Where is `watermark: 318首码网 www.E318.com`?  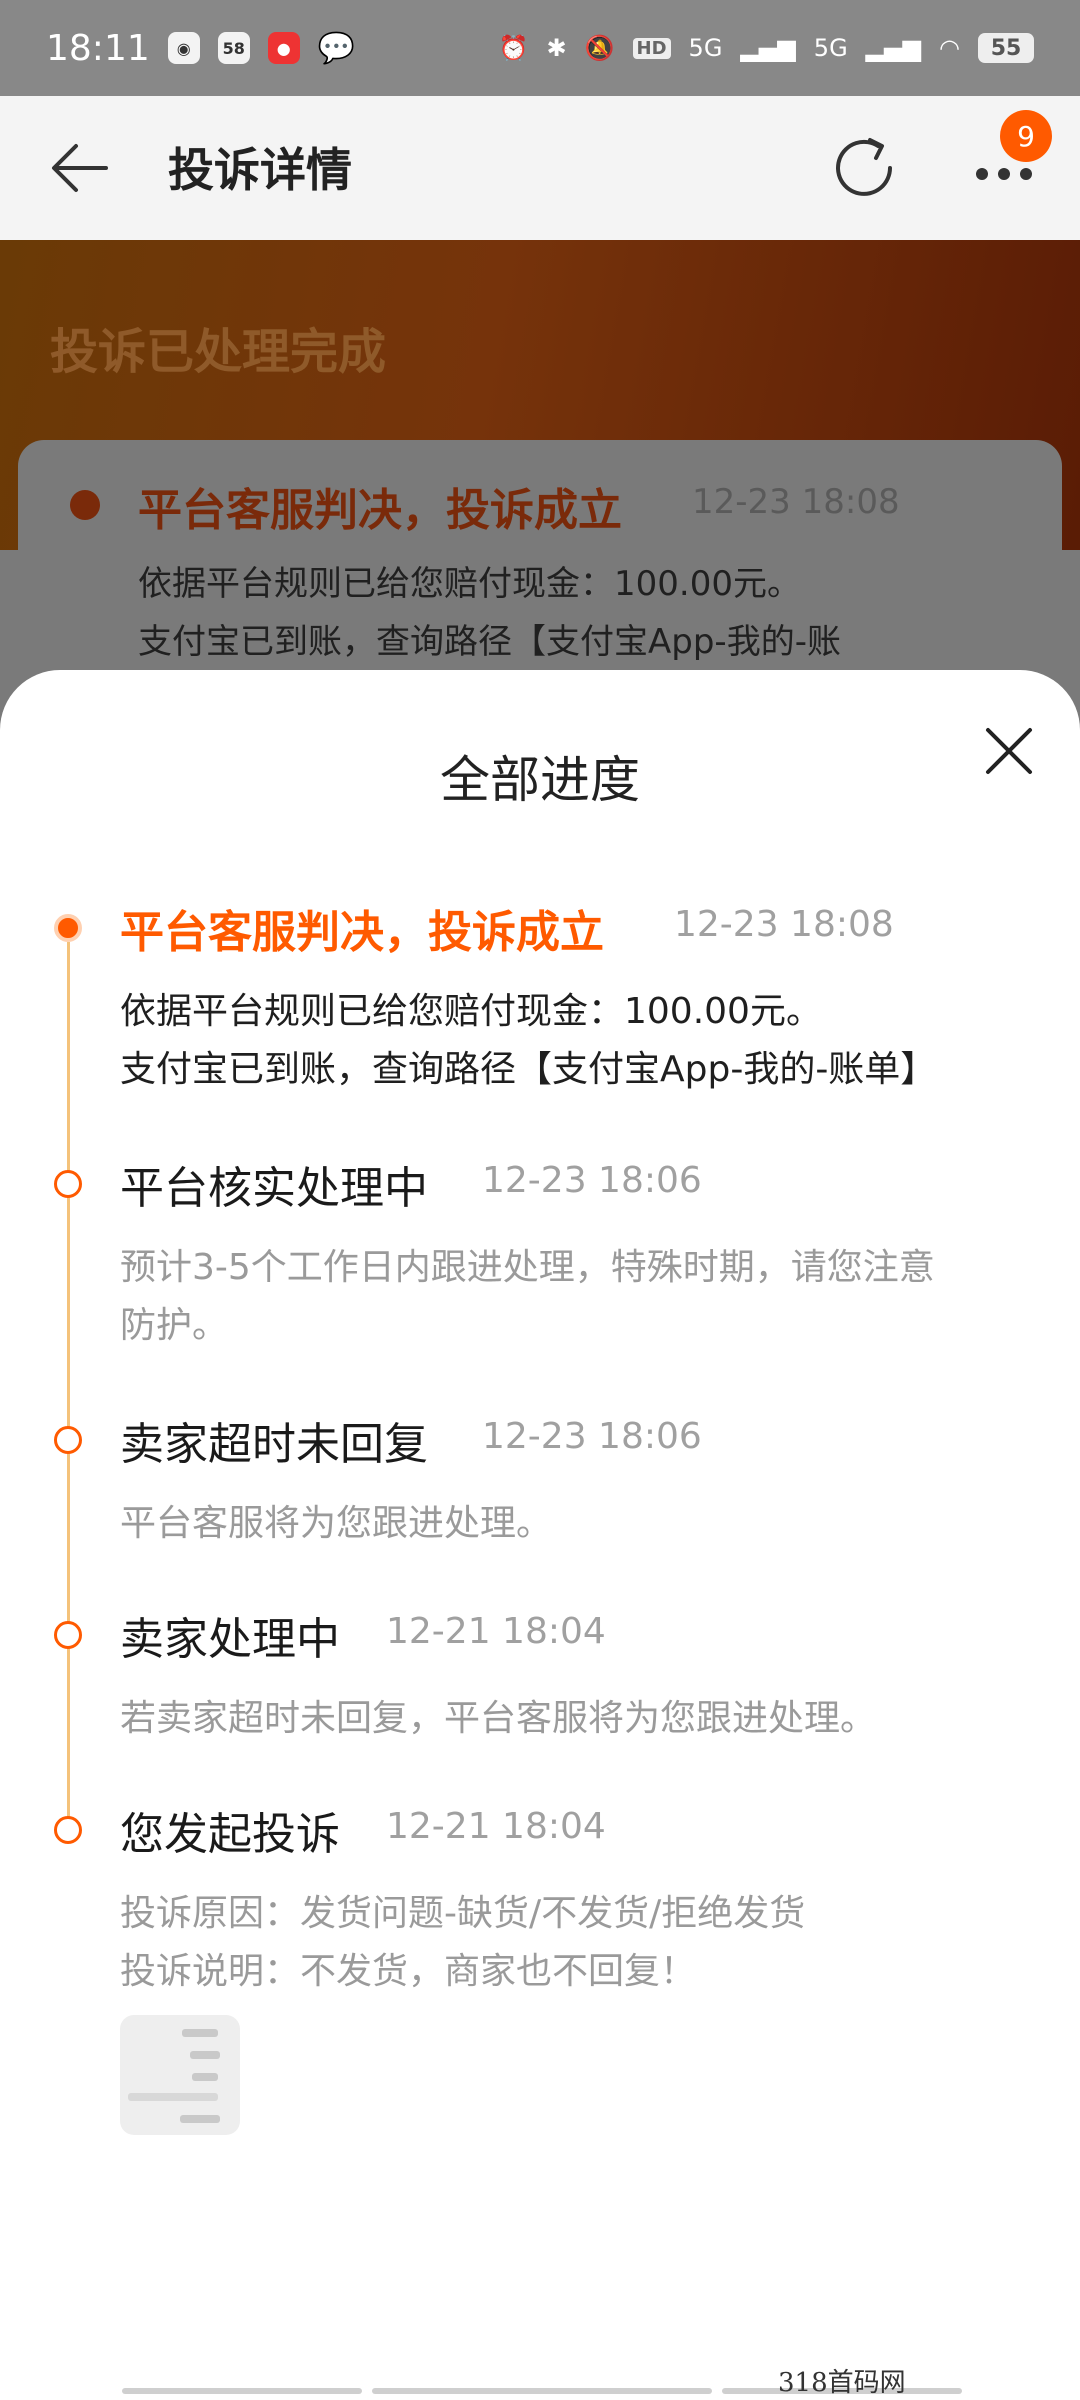 watermark: 318首码网 www.E318.com is located at coordinates (880, 2384).